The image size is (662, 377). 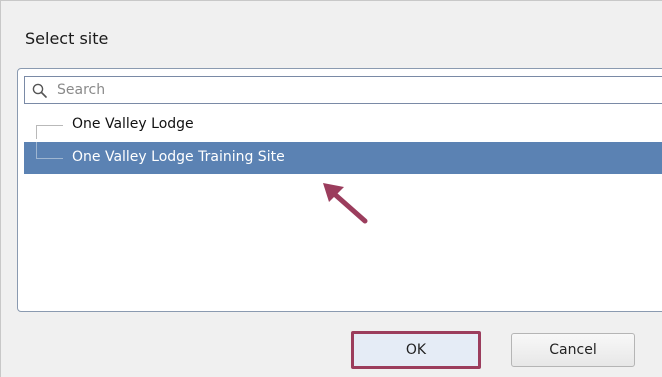 What do you see at coordinates (357, 90) in the screenshot?
I see `search-input` at bounding box center [357, 90].